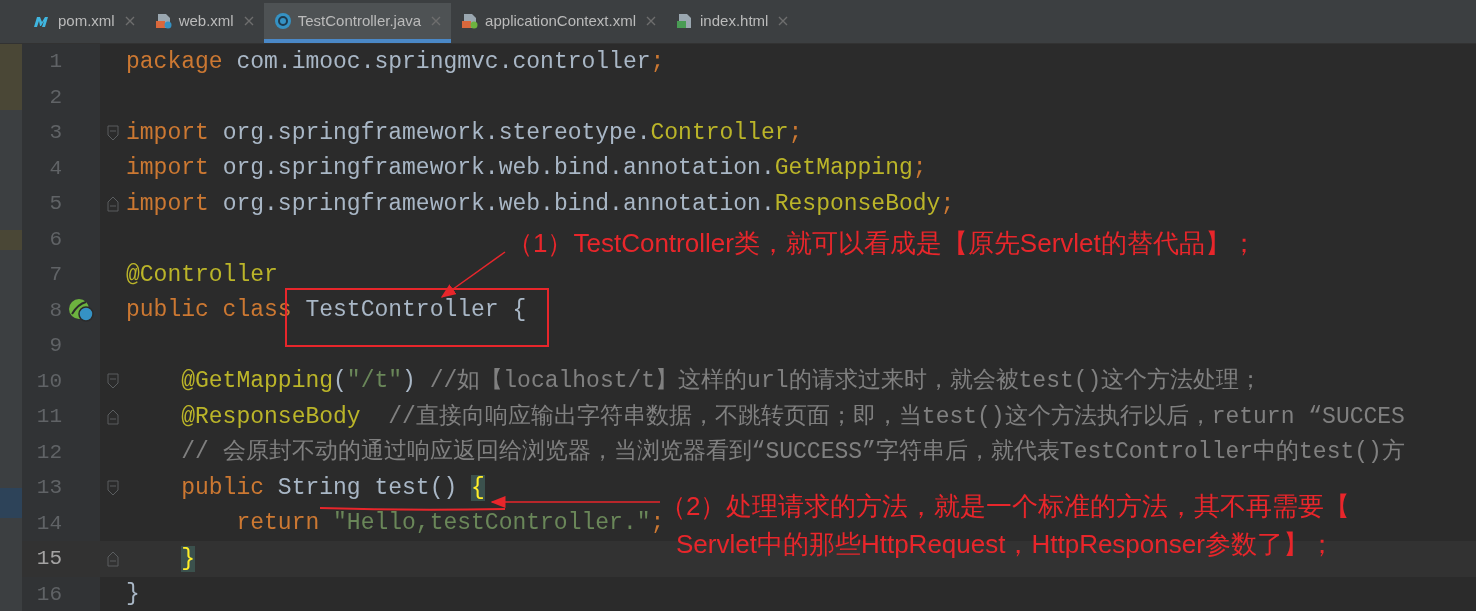 This screenshot has height=611, width=1476. I want to click on tab-label: pom.xml, so click(86, 20).